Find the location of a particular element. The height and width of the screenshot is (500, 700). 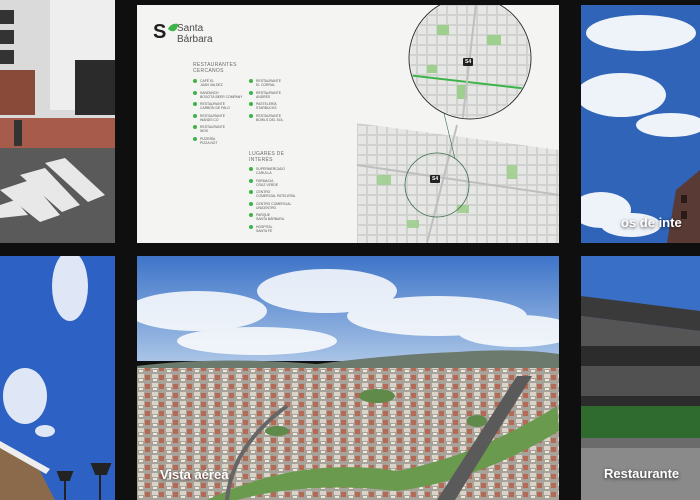

section1-line2: CERCANOS is located at coordinates (208, 71).